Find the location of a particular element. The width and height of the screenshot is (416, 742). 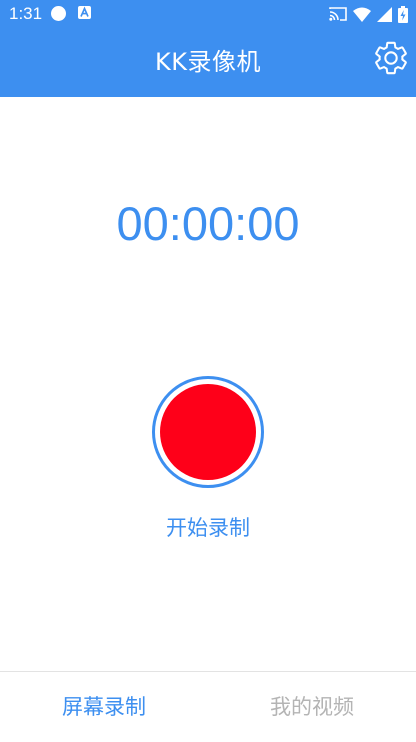

recording-timer: 00:00:00 is located at coordinates (208, 223).